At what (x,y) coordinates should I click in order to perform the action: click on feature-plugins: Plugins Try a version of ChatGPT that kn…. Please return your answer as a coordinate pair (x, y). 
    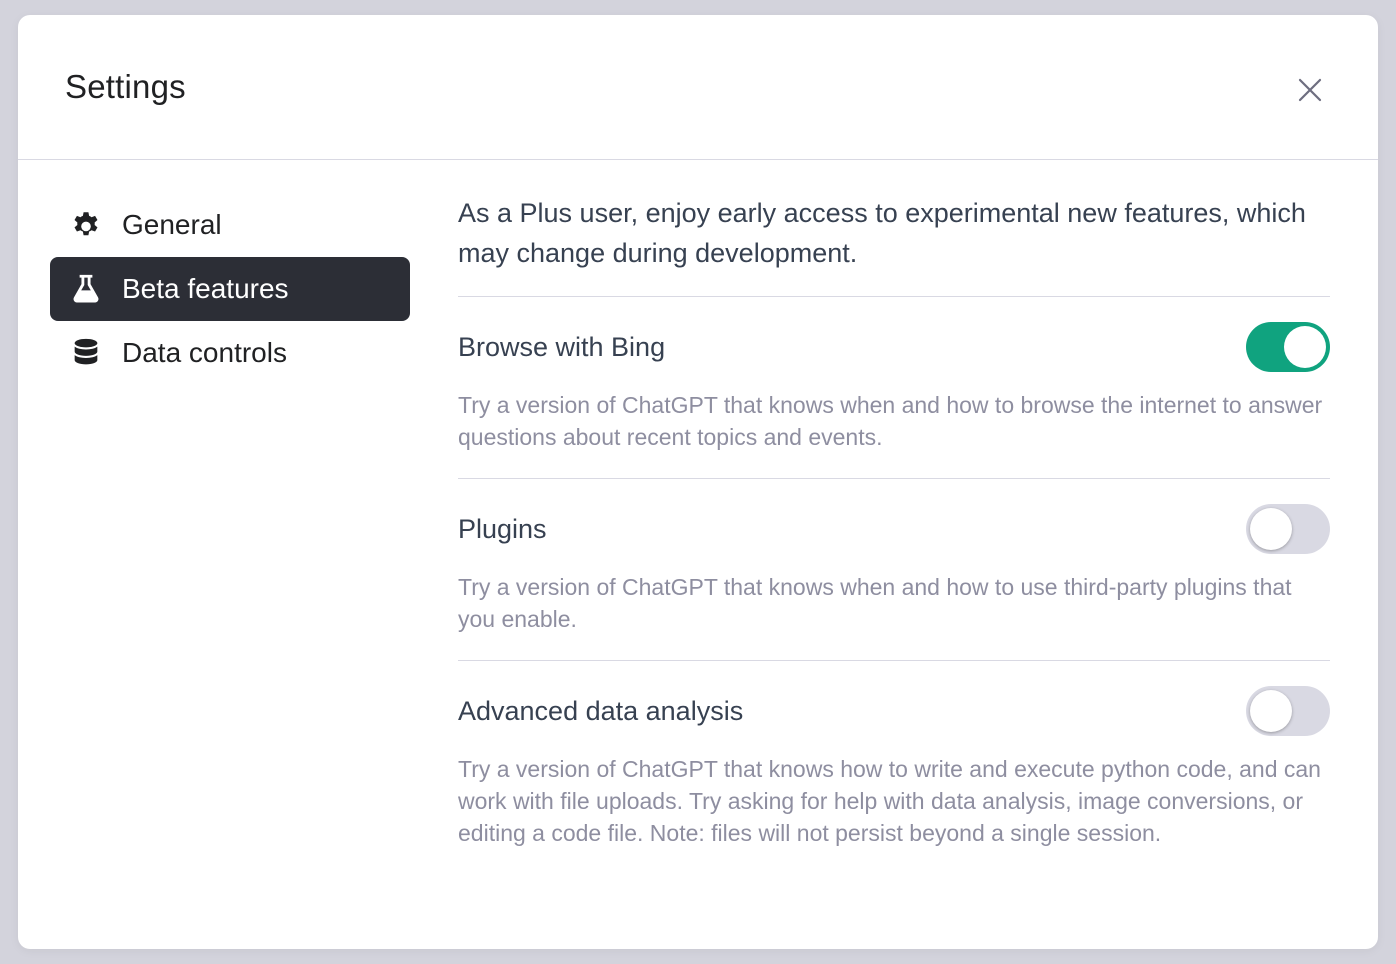
    Looking at the image, I should click on (894, 570).